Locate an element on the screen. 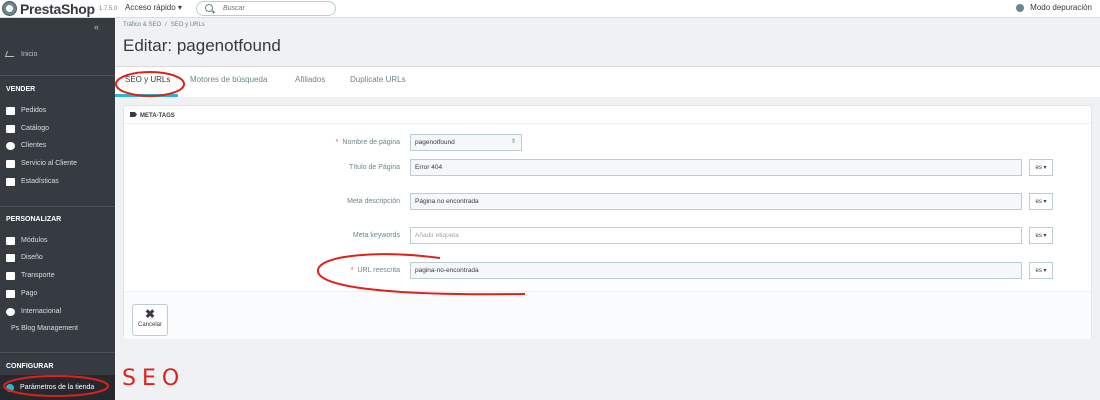 The image size is (1100, 400). sidebar-item-servicio-cliente: Servicio al Cliente is located at coordinates (41, 163).